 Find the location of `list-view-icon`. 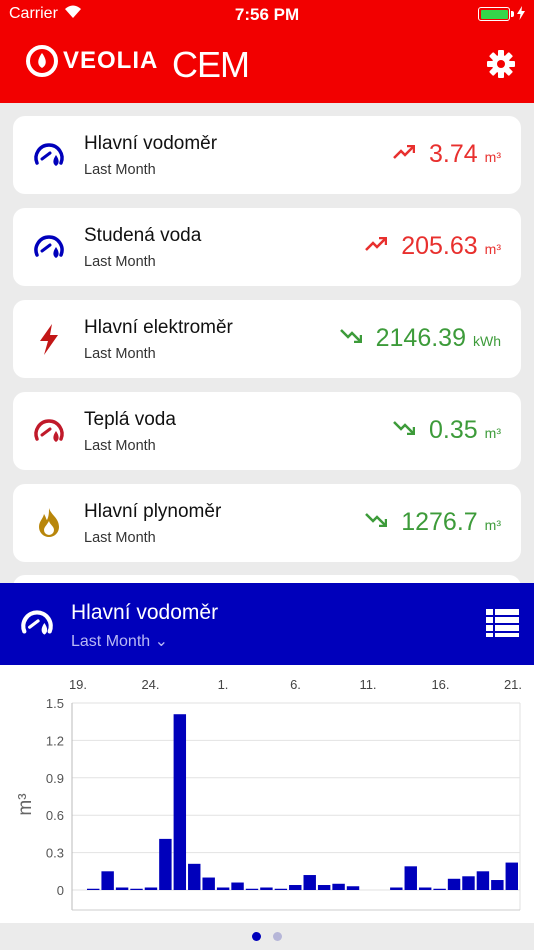

list-view-icon is located at coordinates (502, 623).